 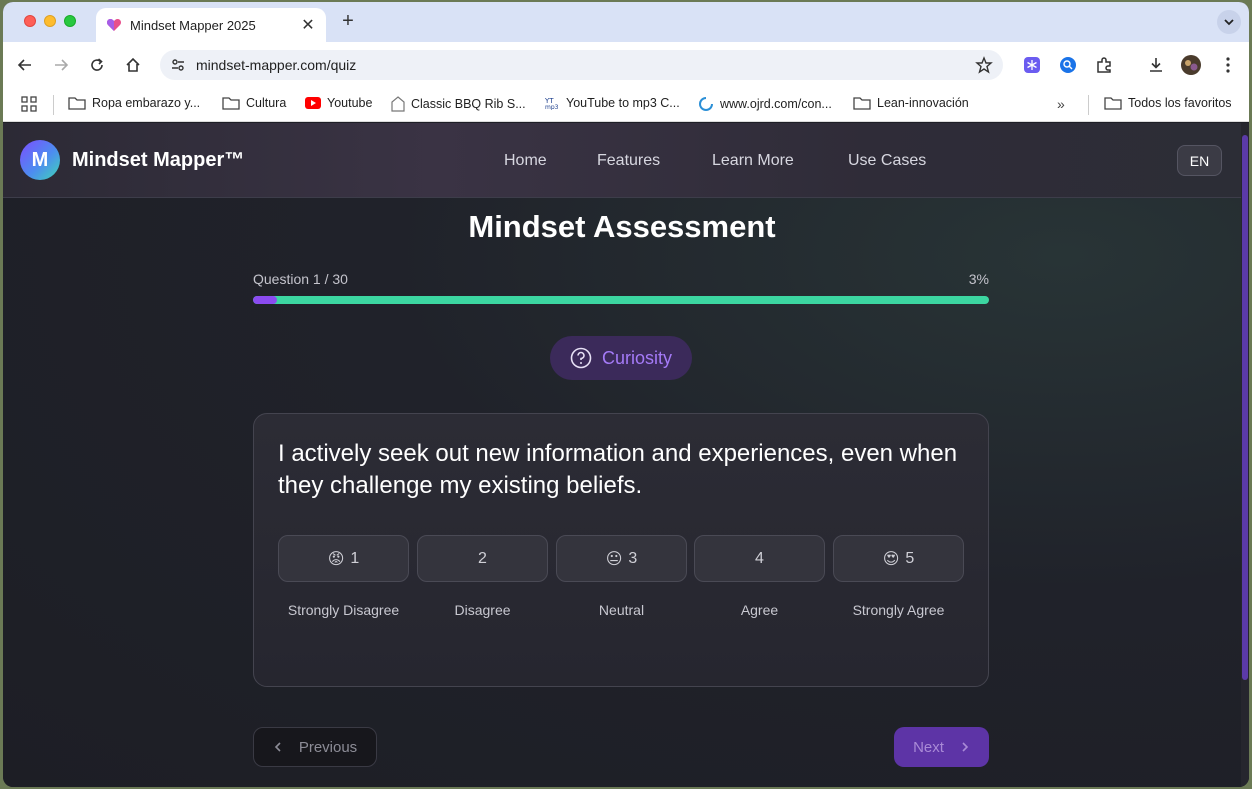 What do you see at coordinates (482, 558) in the screenshot?
I see `answer-option-2: 2` at bounding box center [482, 558].